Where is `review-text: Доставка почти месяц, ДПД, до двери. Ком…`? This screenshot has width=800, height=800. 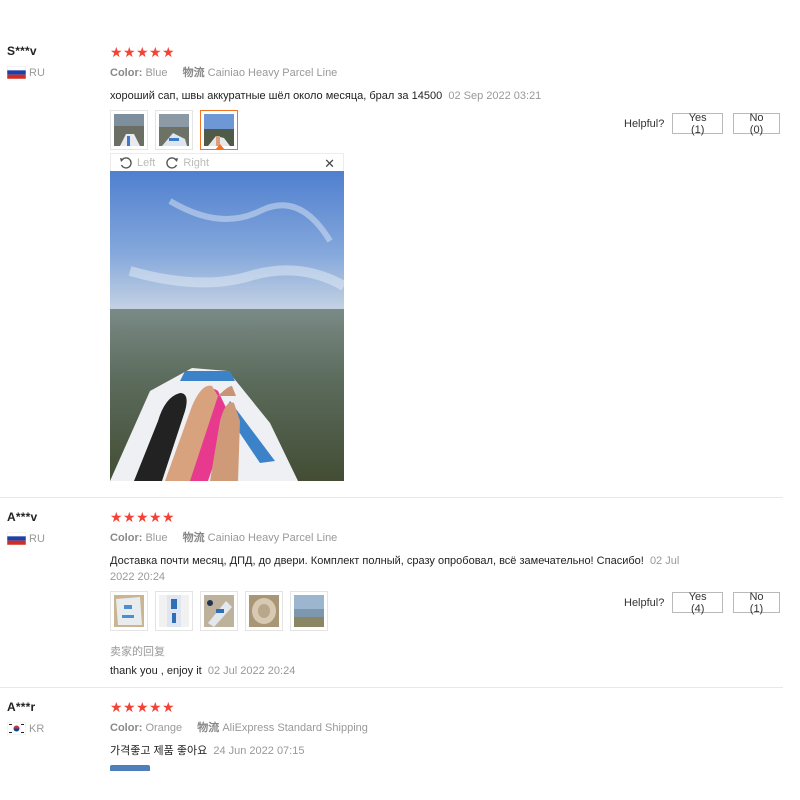 review-text: Доставка почти месяц, ДПД, до двери. Ком… is located at coordinates (402, 569).